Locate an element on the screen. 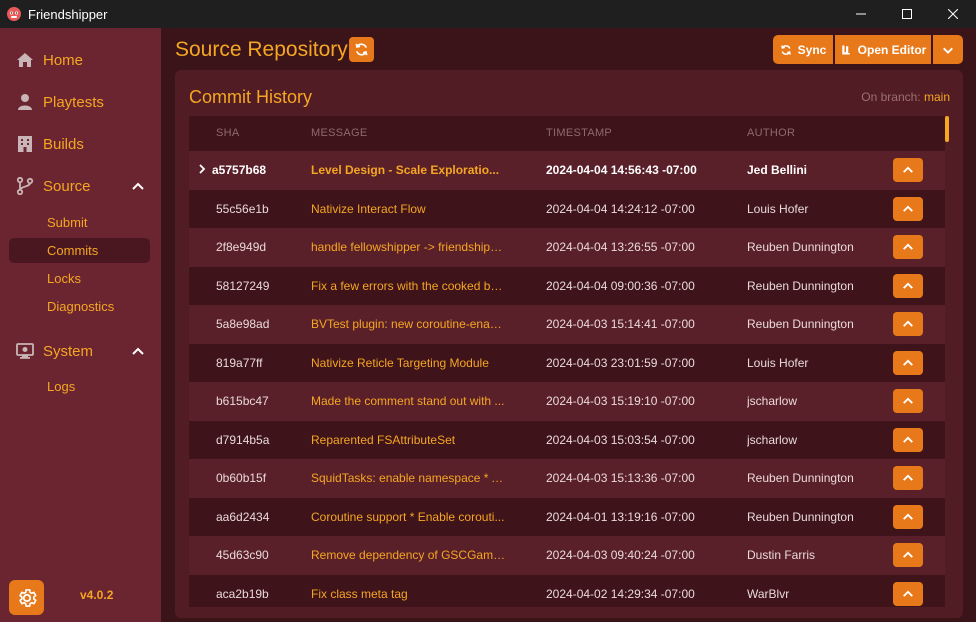  commit-timestamp: 2024-04-04 14:56:43 -07:00 is located at coordinates (621, 170).